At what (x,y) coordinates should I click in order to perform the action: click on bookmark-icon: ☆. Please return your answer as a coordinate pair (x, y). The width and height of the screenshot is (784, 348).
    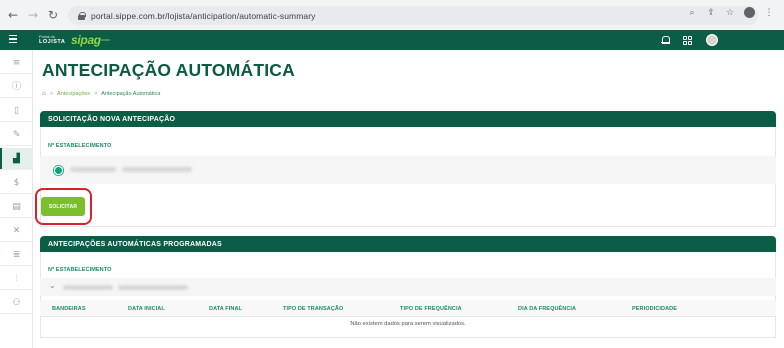
    Looking at the image, I should click on (730, 13).